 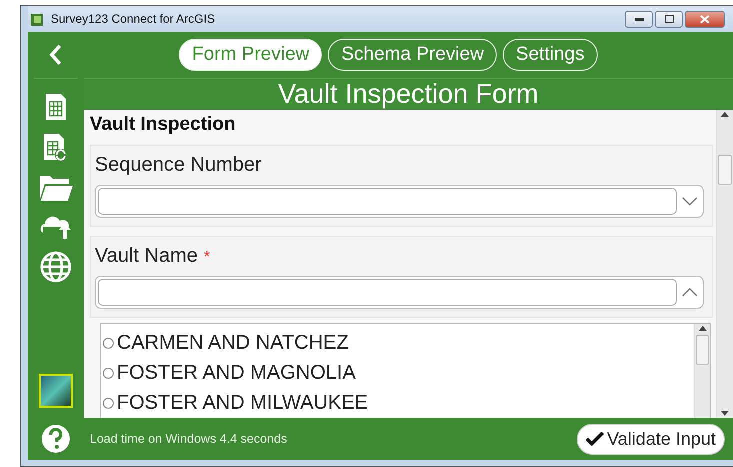 What do you see at coordinates (233, 343) in the screenshot?
I see `option-label: CARMEN AND NATCHEZ` at bounding box center [233, 343].